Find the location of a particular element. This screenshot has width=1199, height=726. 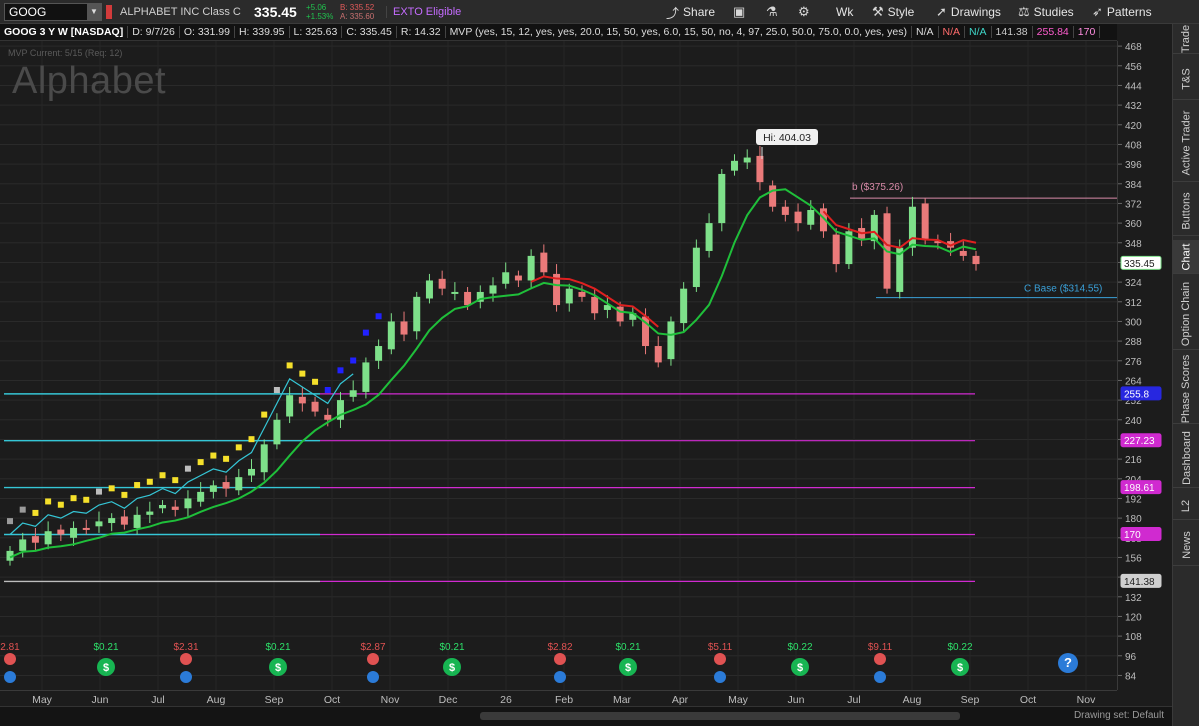

ask-value: A: 335.60 is located at coordinates (357, 16).